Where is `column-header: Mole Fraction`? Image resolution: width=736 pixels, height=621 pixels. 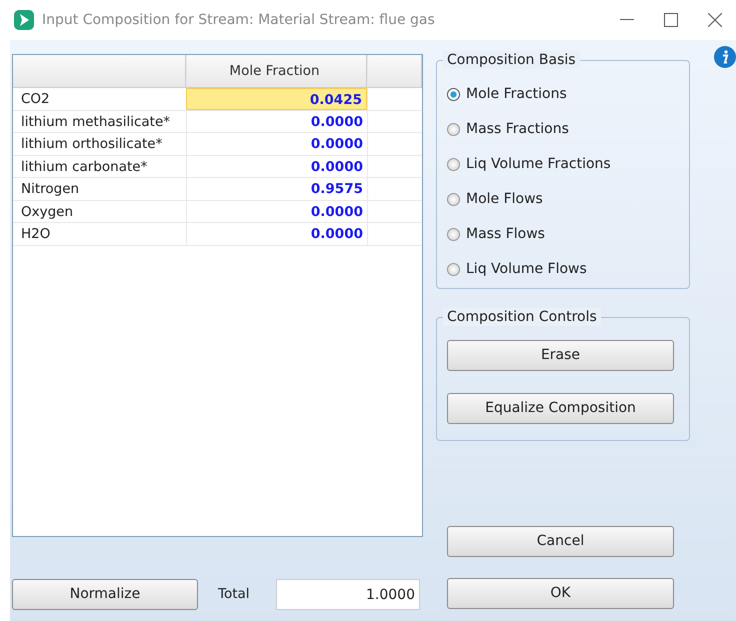 column-header: Mole Fraction is located at coordinates (276, 71).